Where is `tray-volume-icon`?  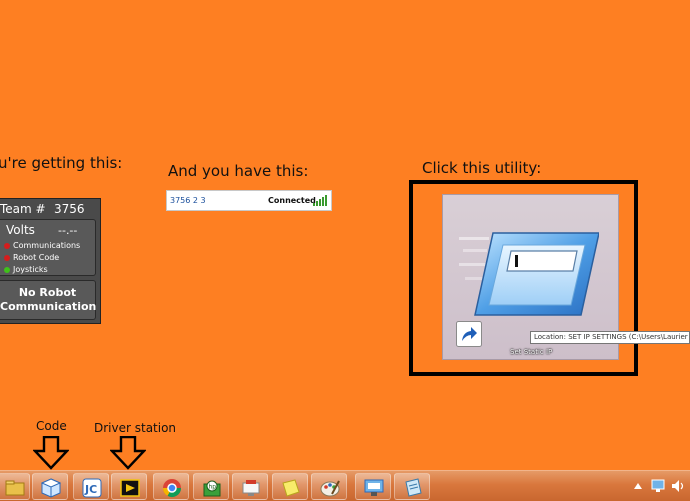
tray-volume-icon is located at coordinates (678, 486).